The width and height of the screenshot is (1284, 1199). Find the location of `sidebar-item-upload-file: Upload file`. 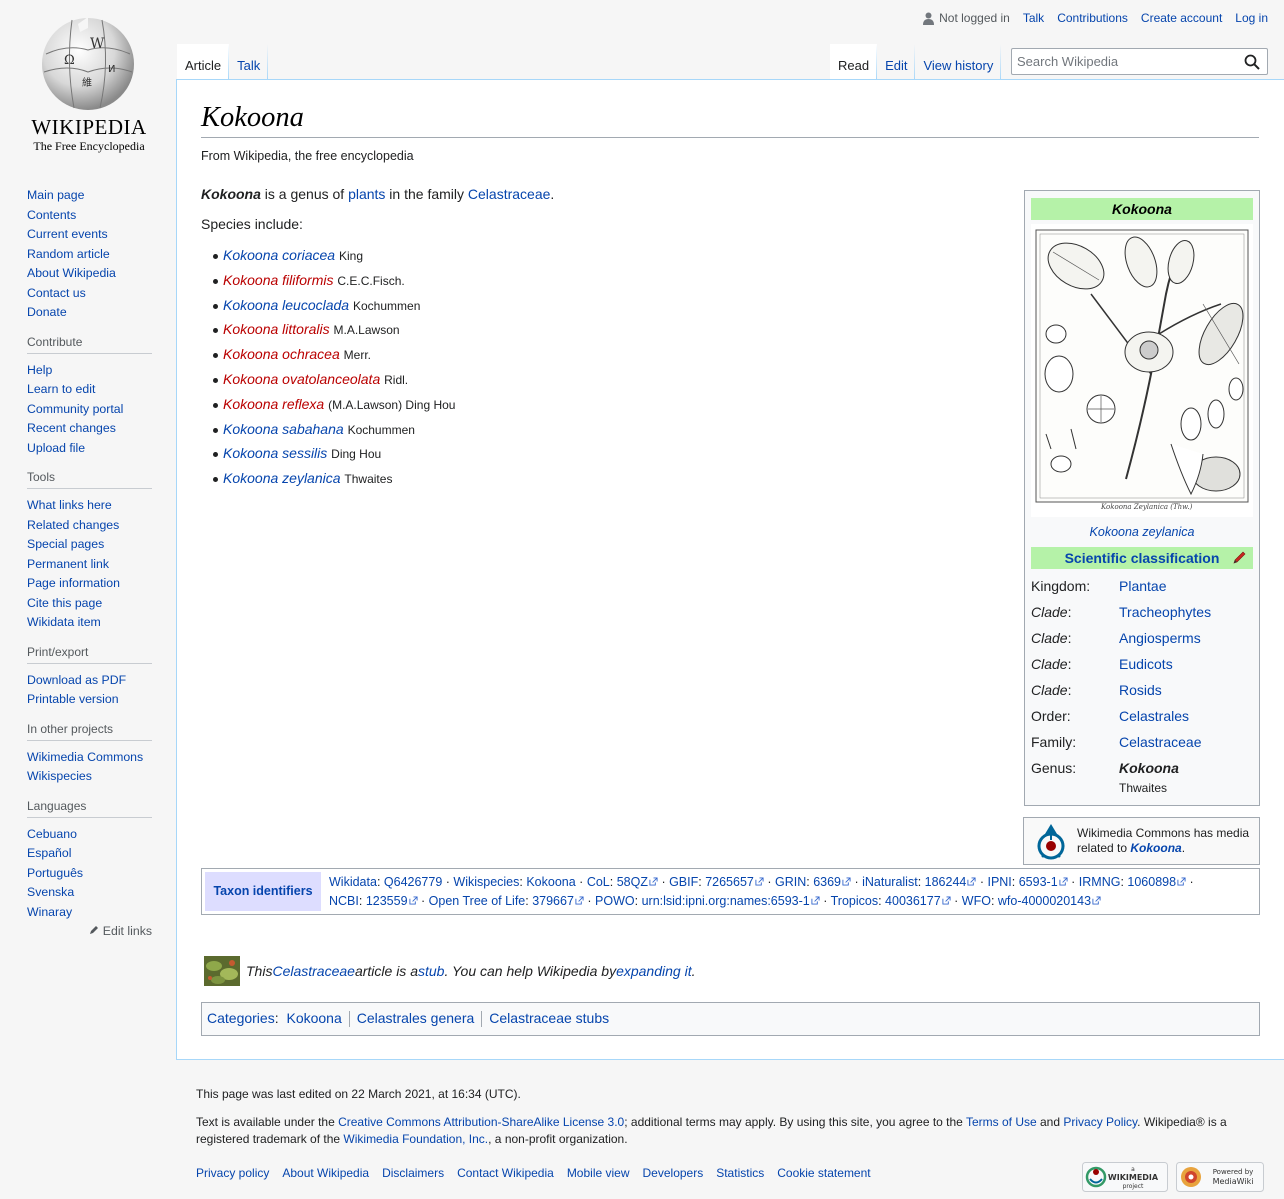

sidebar-item-upload-file: Upload file is located at coordinates (56, 448).